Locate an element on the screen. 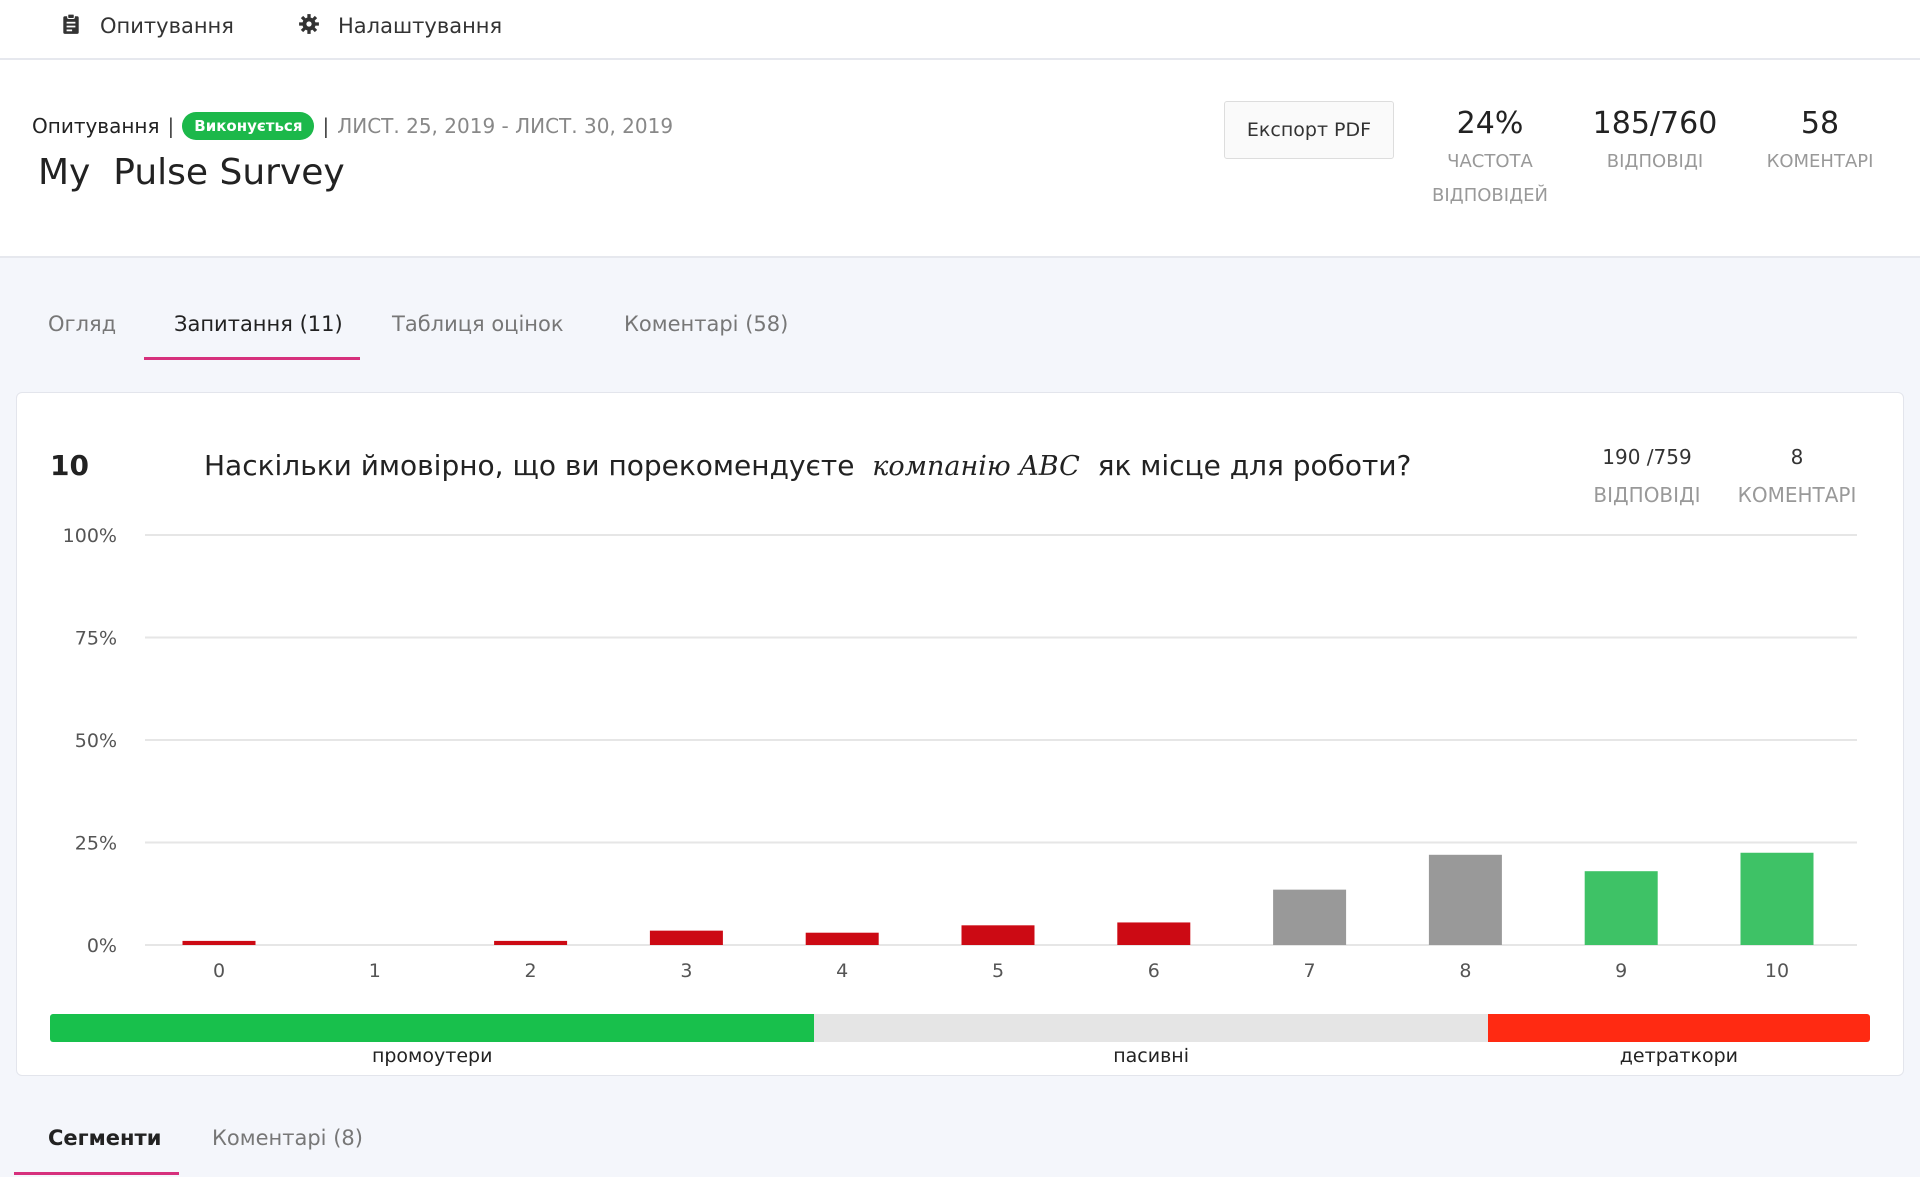 The image size is (1920, 1177). tab-questions: Запитання (11) is located at coordinates (258, 324).